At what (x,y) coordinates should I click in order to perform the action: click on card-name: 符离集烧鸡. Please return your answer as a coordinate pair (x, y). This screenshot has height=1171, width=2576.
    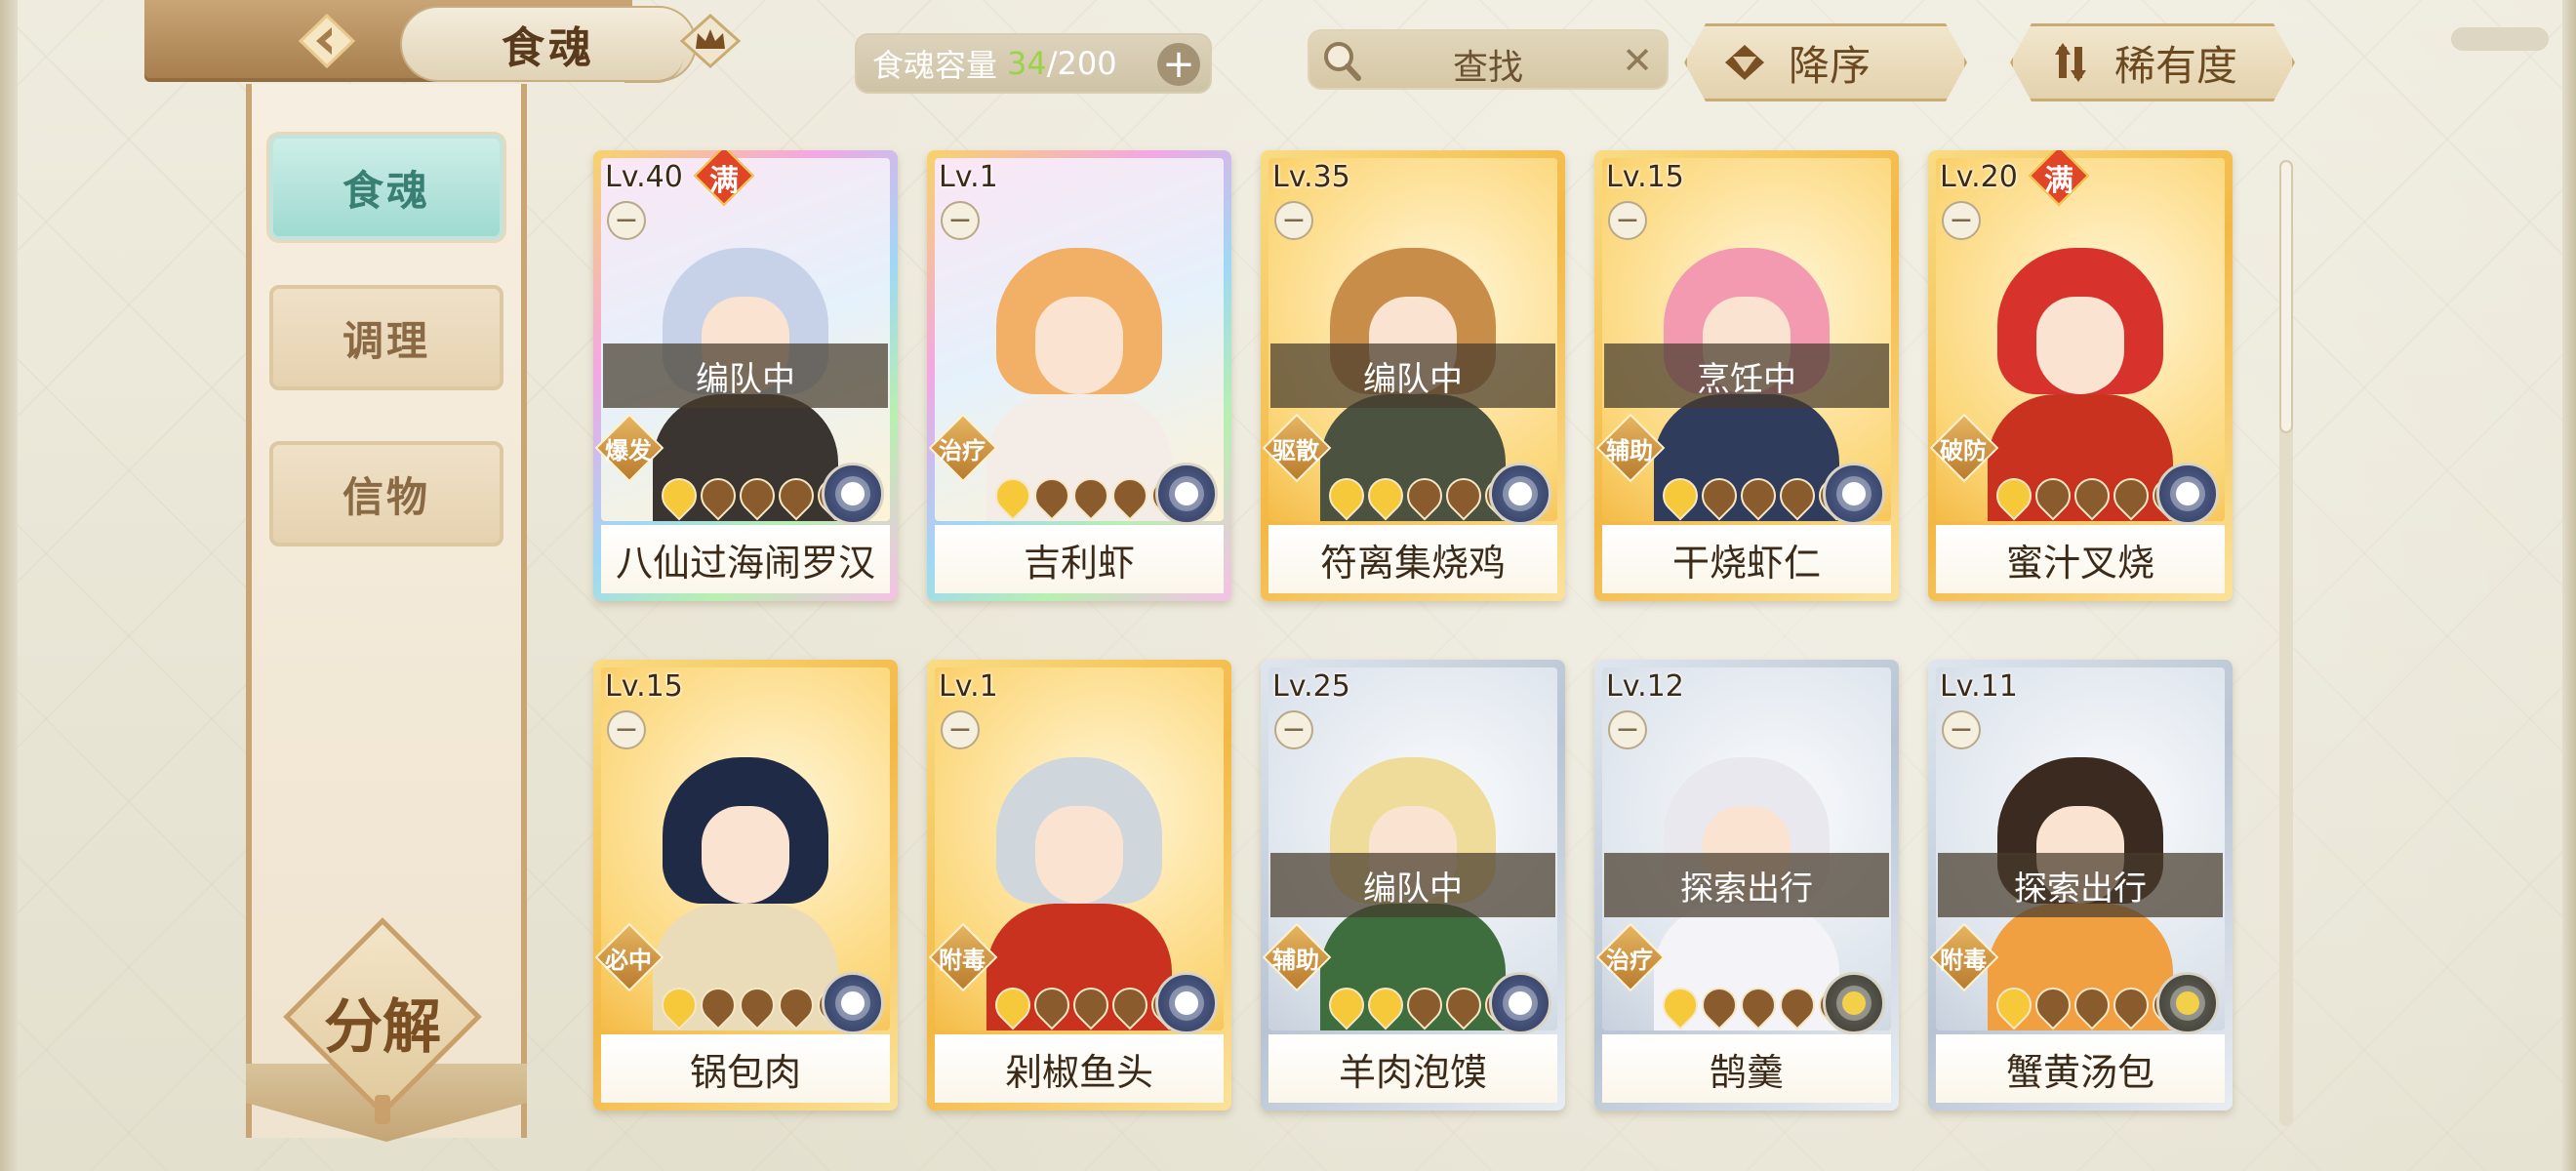
    Looking at the image, I should click on (1412, 563).